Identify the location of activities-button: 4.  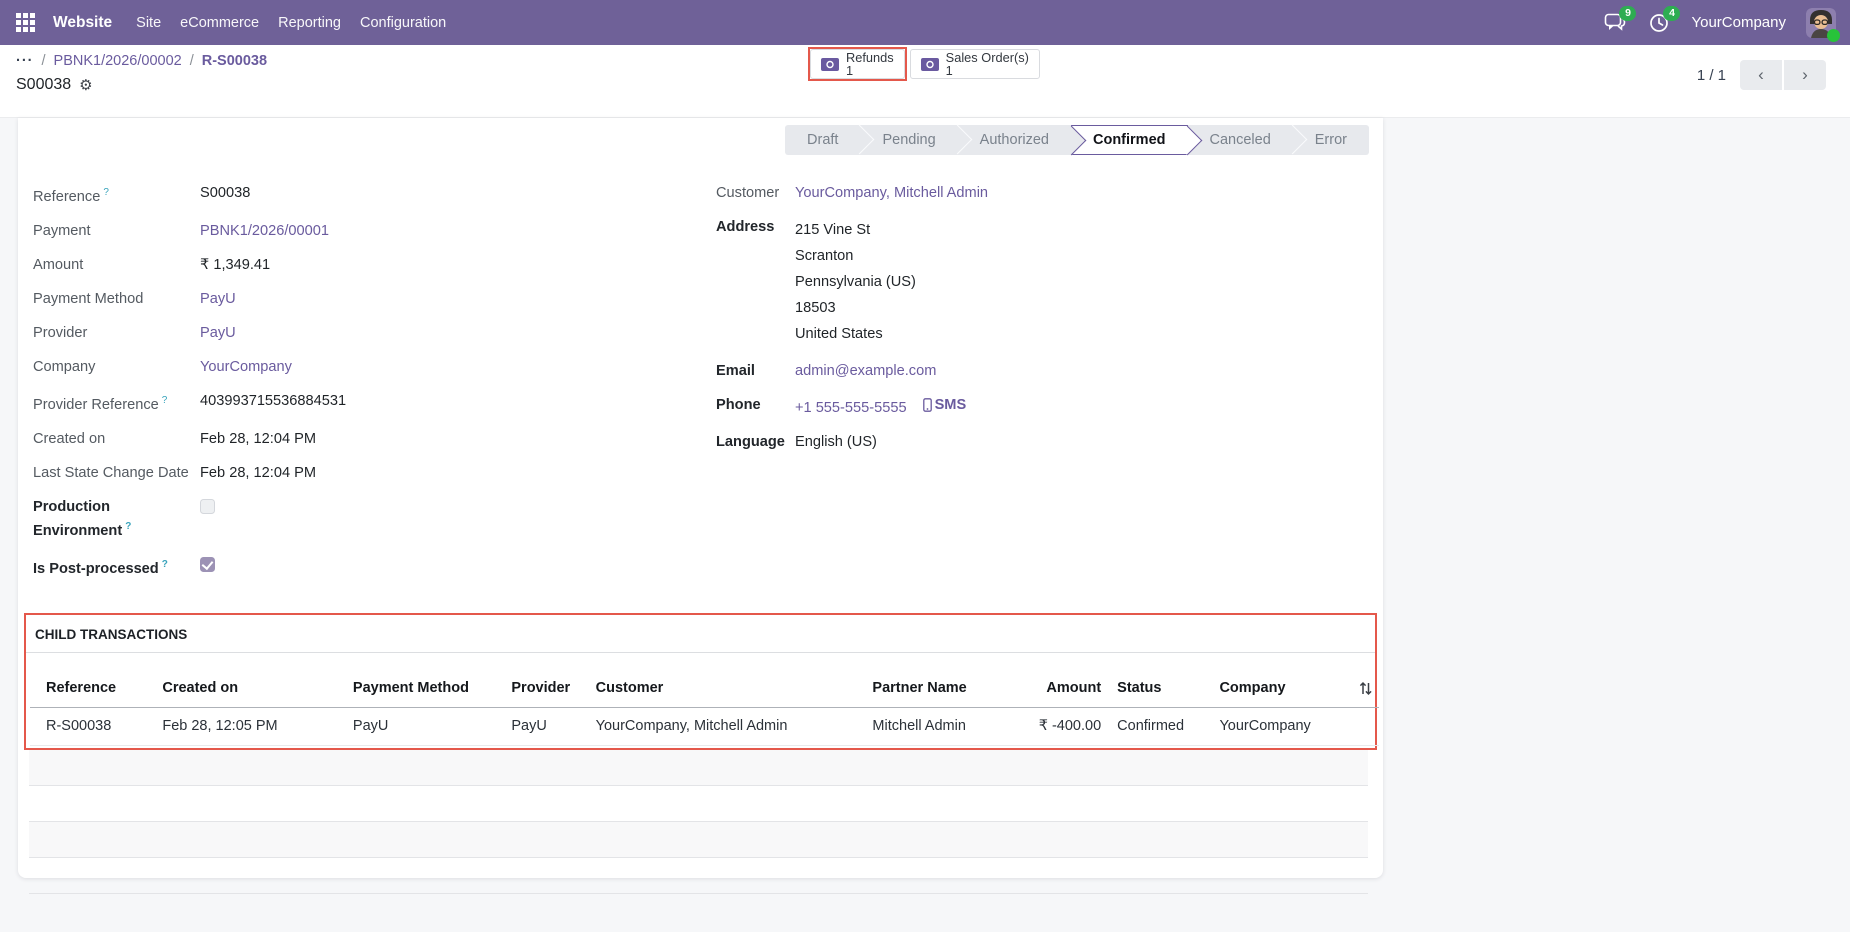
(1664, 20).